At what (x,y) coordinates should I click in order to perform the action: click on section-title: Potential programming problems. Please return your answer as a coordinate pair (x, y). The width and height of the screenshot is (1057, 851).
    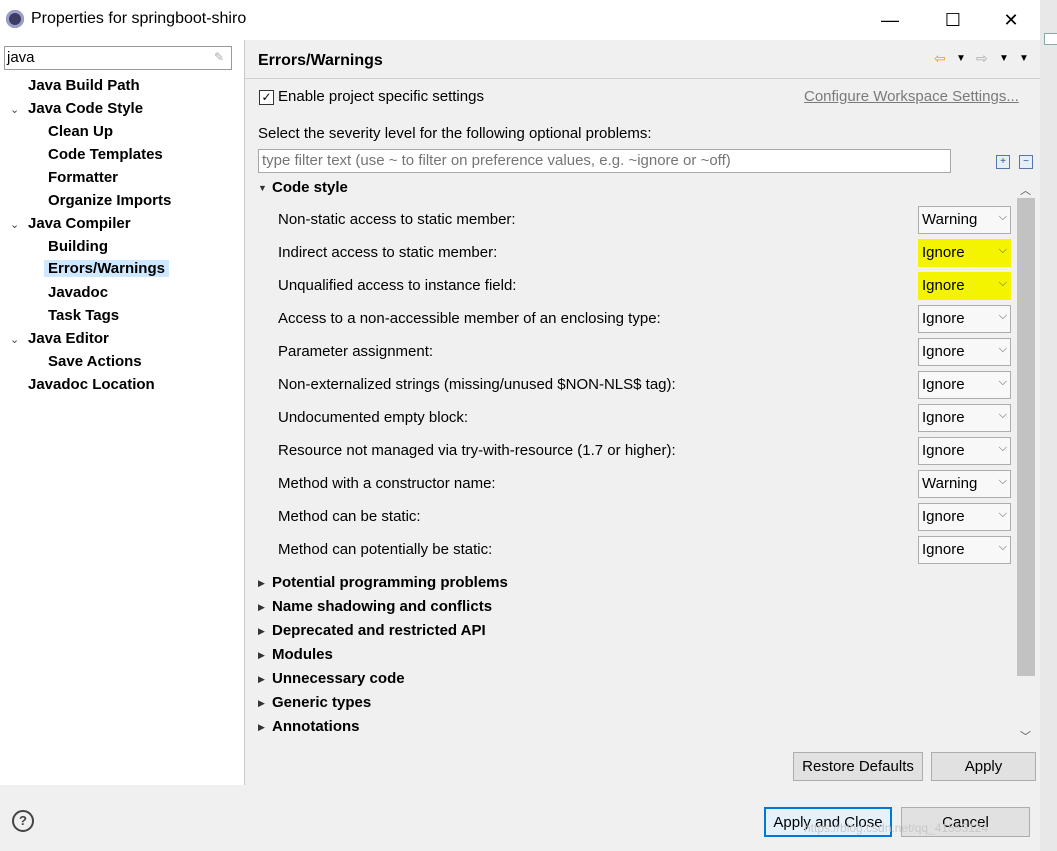
    Looking at the image, I should click on (390, 582).